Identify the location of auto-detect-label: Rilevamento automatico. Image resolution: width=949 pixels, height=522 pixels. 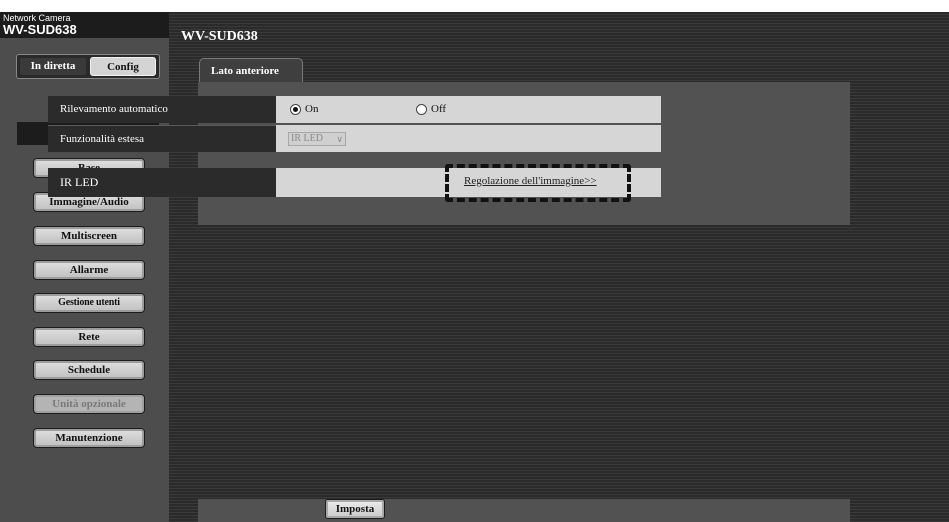
(162, 109).